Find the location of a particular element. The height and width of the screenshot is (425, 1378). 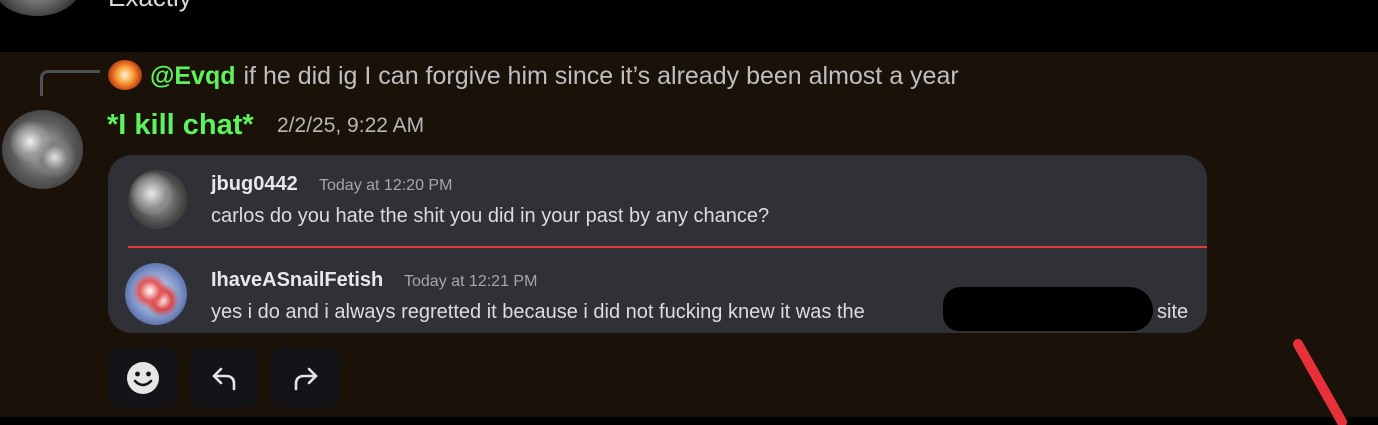

reply-button is located at coordinates (223, 378).